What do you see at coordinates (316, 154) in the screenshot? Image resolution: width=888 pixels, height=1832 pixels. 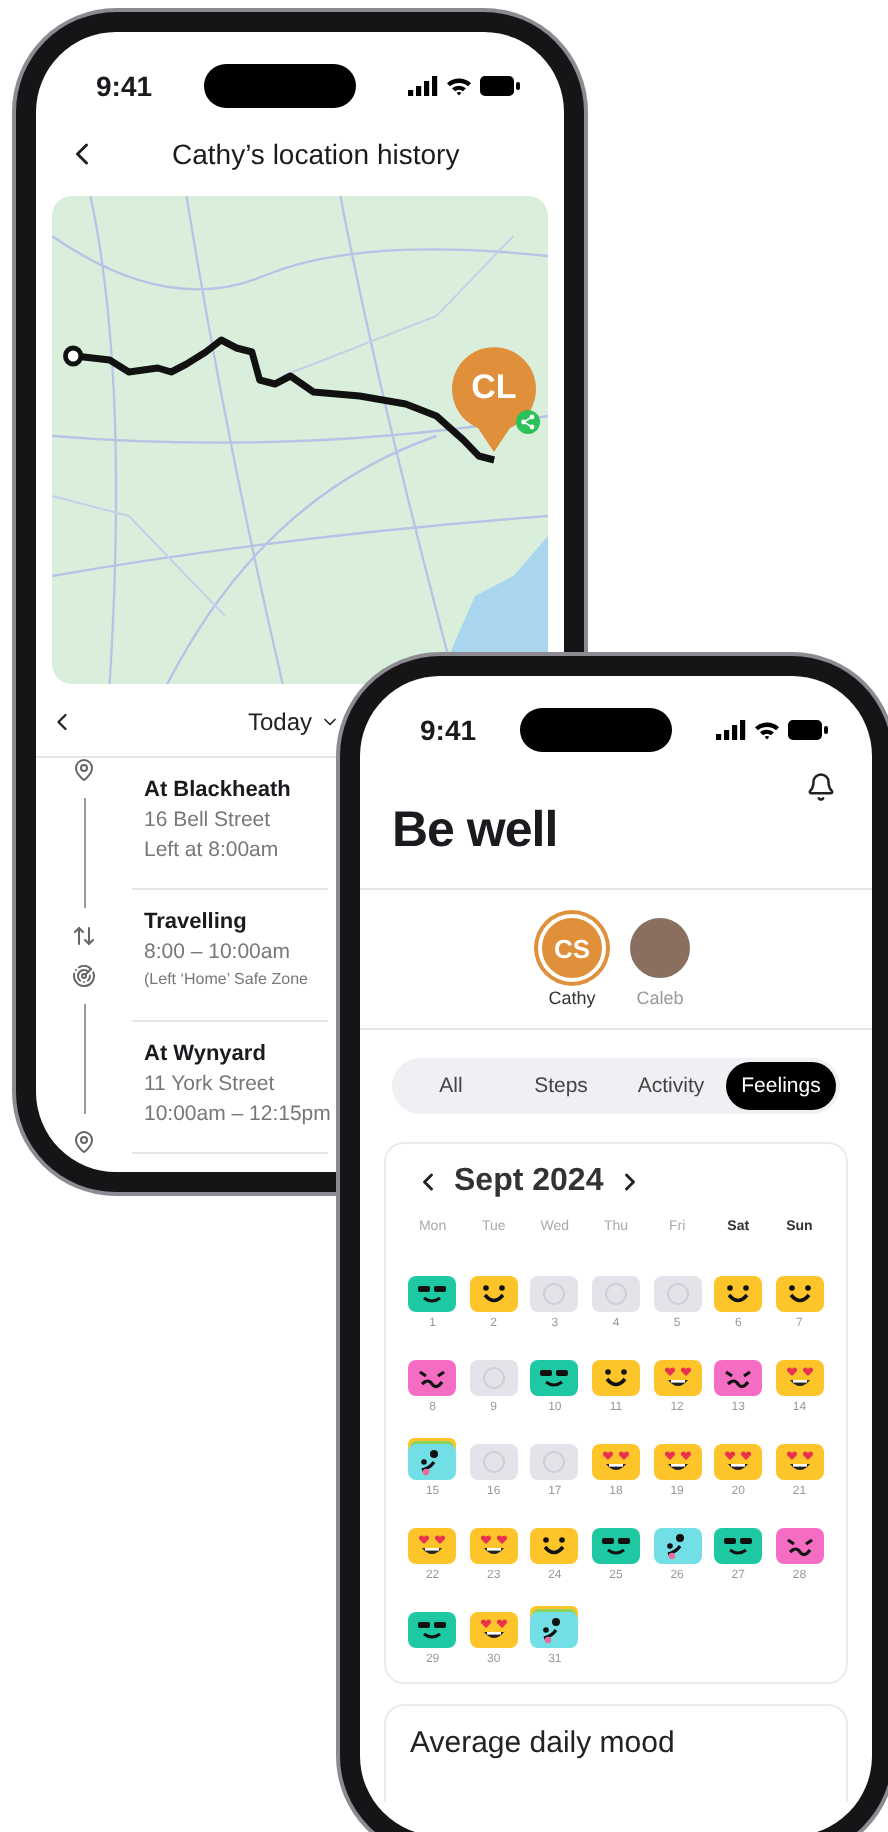 I see `screen-title: Cathy’s location history` at bounding box center [316, 154].